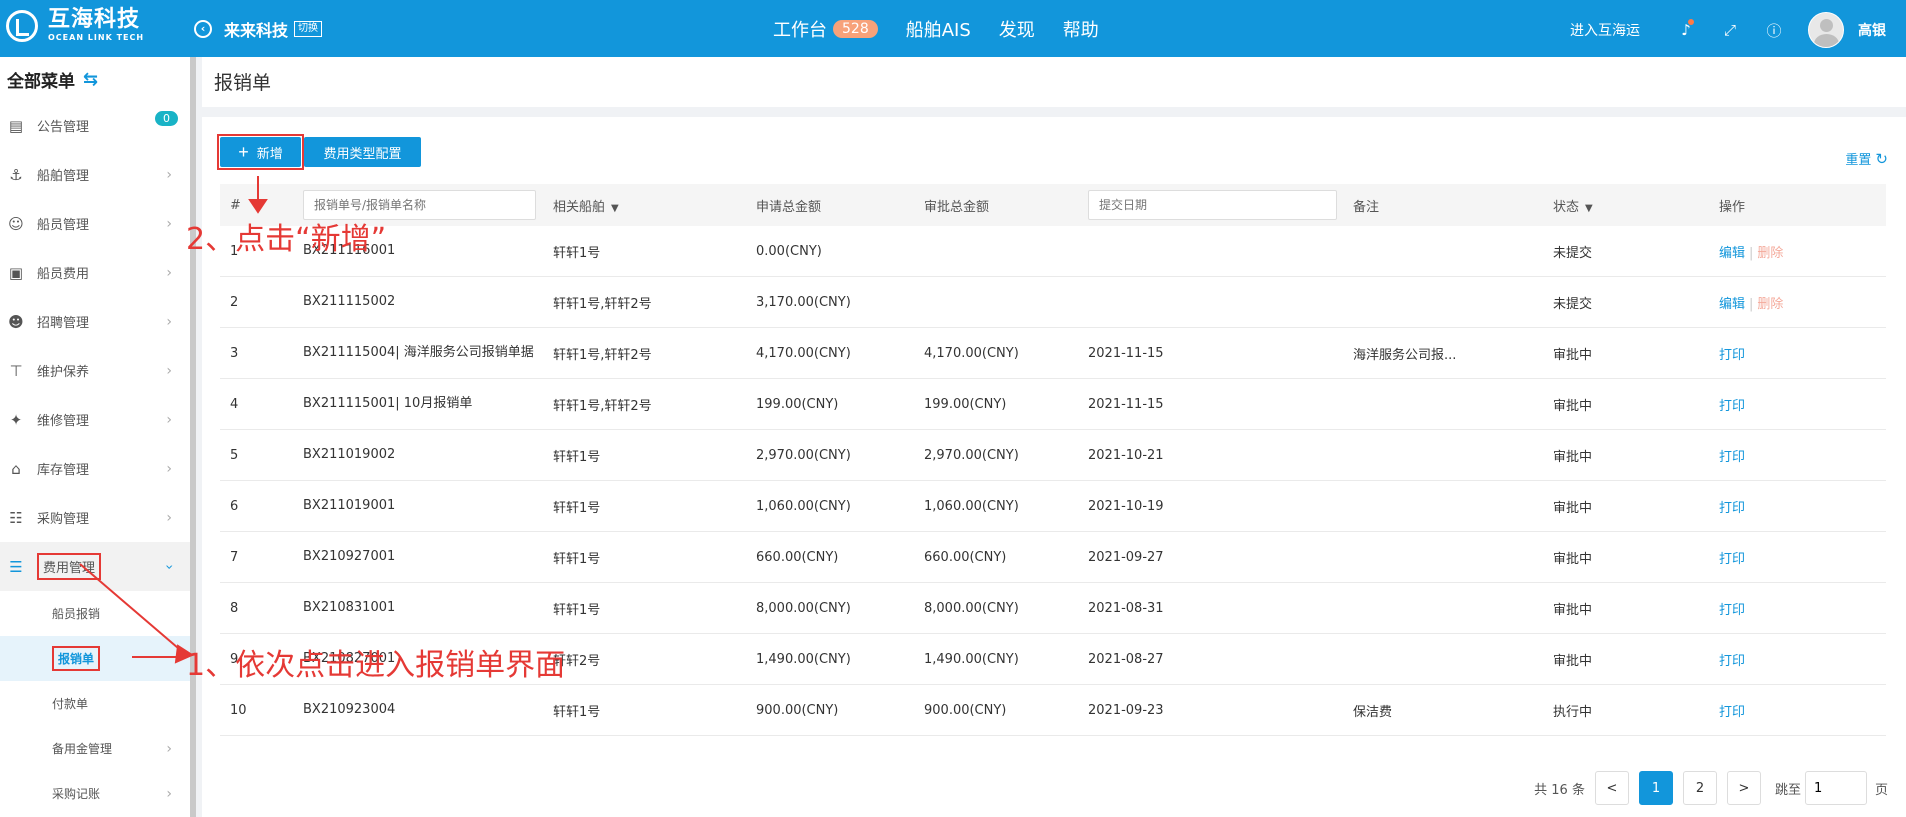  What do you see at coordinates (428, 353) in the screenshot?
I see `cell-name: BX211115004| 海洋服务公司报销单据` at bounding box center [428, 353].